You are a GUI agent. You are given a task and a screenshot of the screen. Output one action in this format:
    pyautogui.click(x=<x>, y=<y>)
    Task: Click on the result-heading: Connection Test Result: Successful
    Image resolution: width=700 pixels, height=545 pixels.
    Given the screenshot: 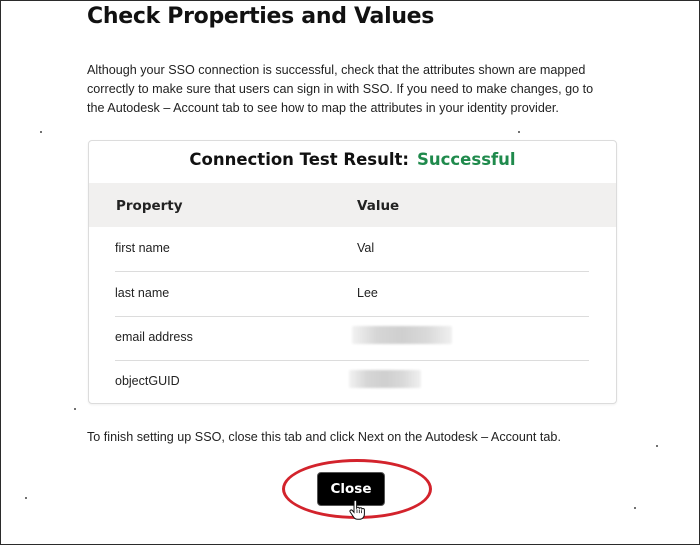 What is the action you would take?
    pyautogui.click(x=352, y=159)
    